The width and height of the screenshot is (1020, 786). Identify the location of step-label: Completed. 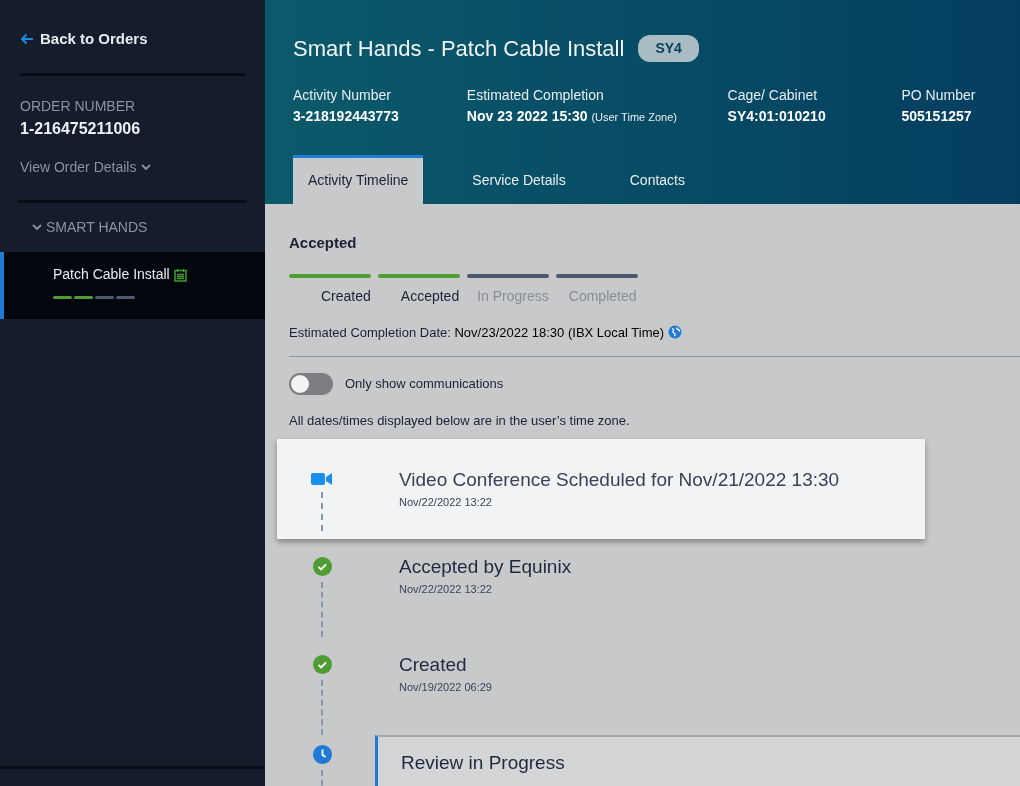
(602, 296).